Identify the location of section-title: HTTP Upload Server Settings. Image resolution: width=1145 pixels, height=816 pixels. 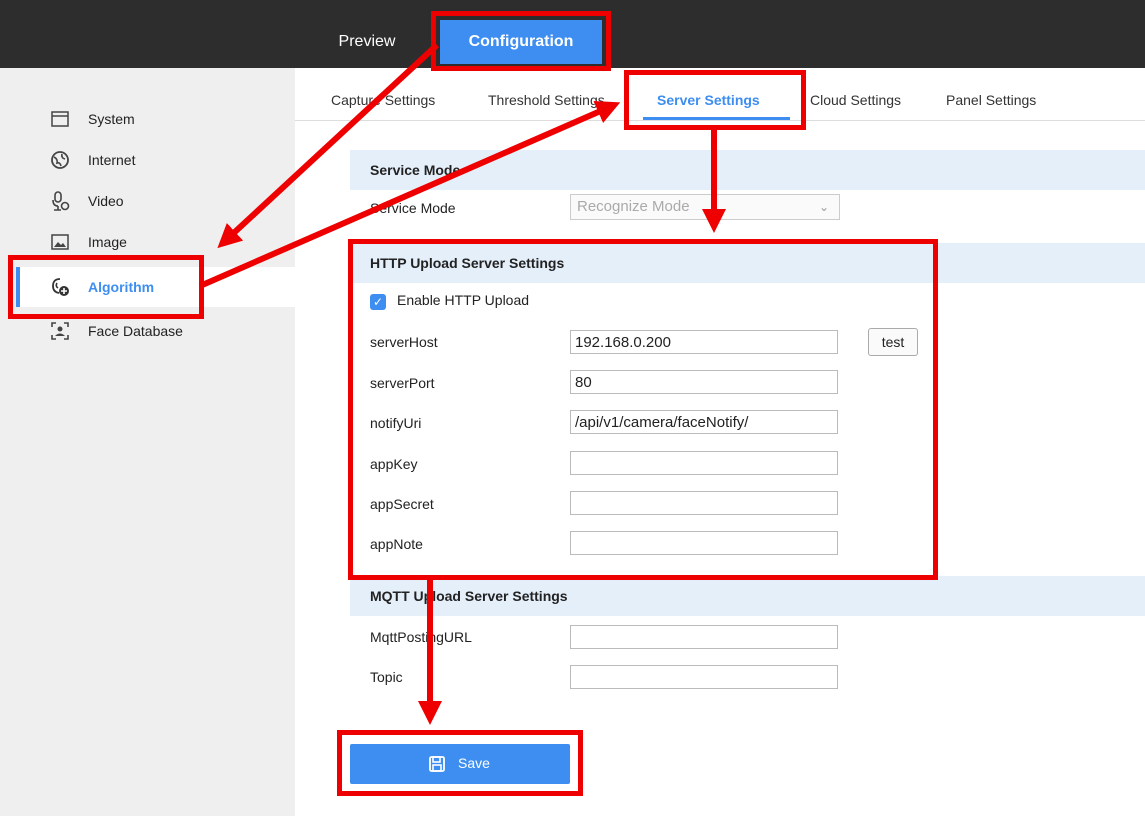
(467, 263).